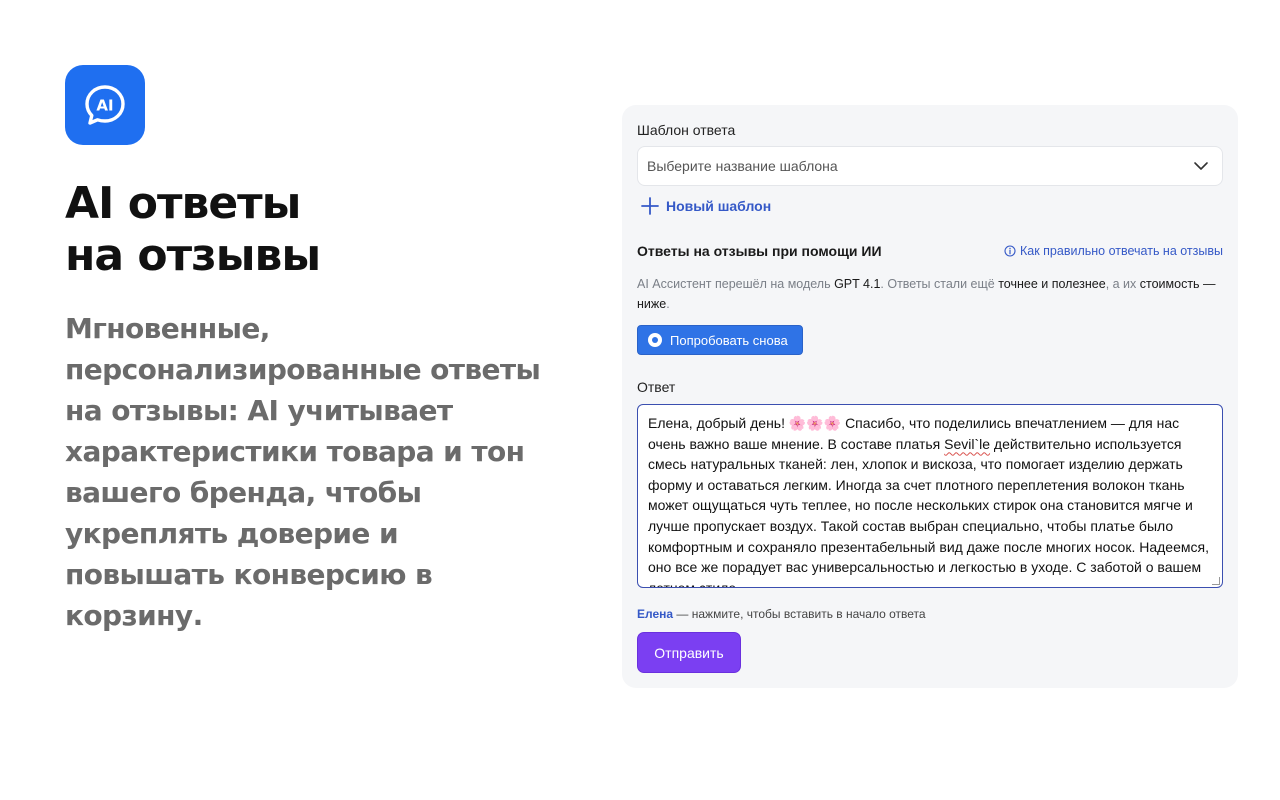 This screenshot has width=1280, height=800. I want to click on notice-text: , а их, so click(1122, 284).